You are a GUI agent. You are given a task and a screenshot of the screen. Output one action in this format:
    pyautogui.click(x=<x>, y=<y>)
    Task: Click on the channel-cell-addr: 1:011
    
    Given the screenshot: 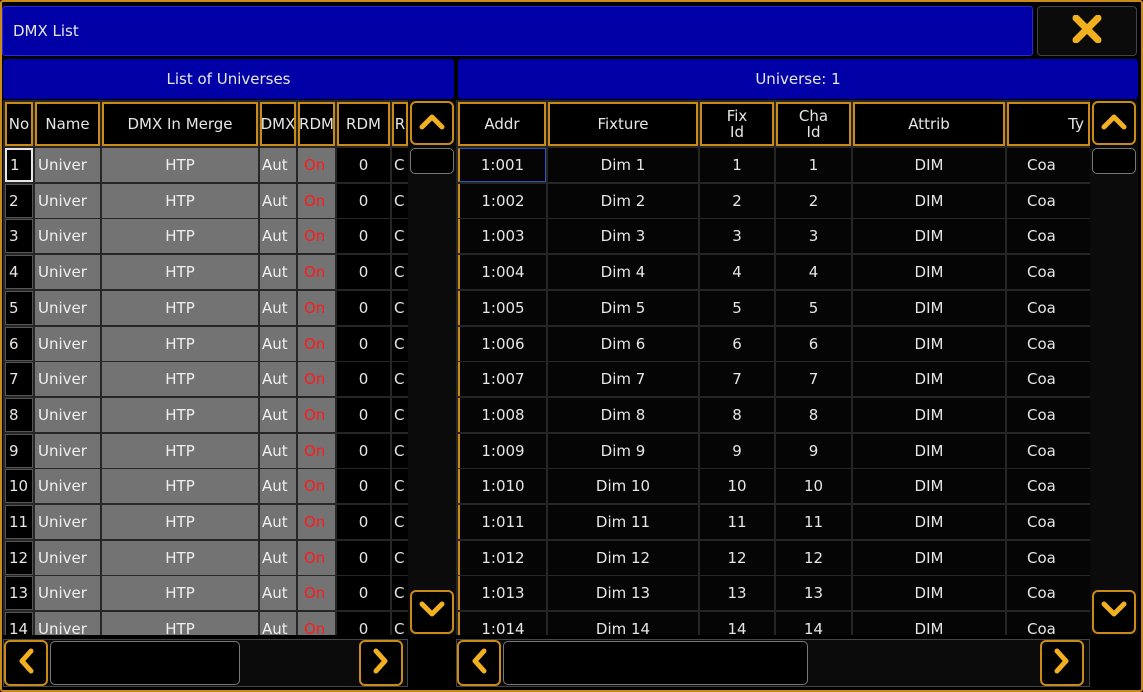 What is the action you would take?
    pyautogui.click(x=502, y=522)
    